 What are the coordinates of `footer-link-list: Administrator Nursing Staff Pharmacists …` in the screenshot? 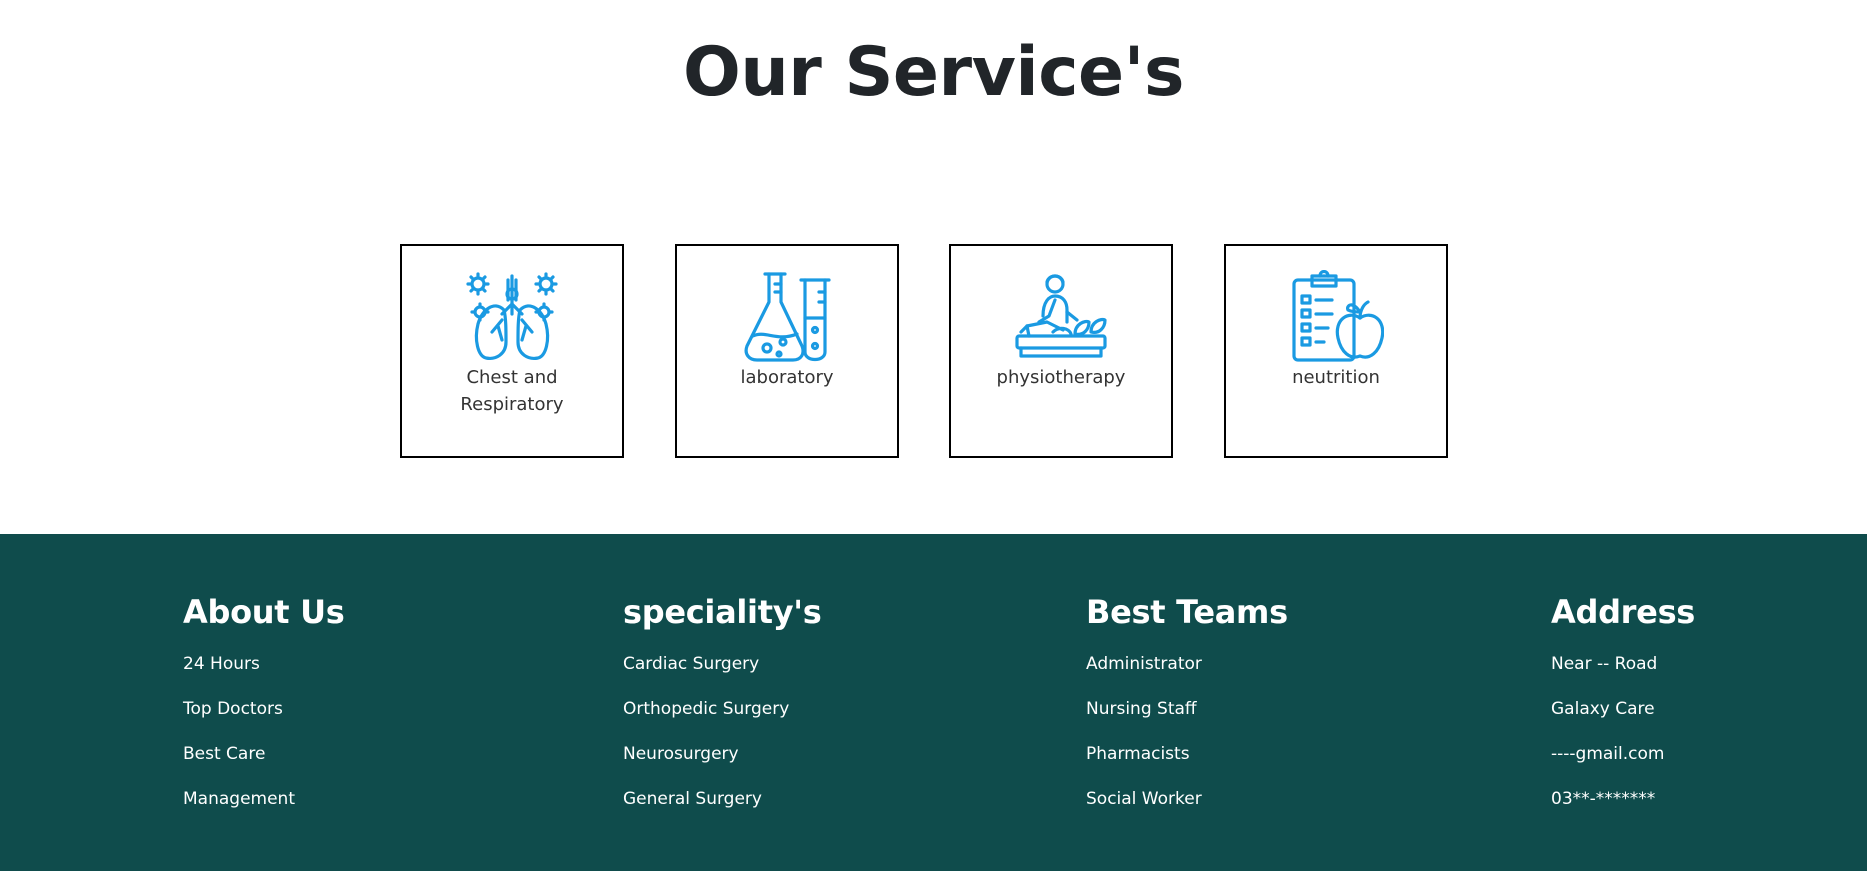 It's located at (1187, 732).